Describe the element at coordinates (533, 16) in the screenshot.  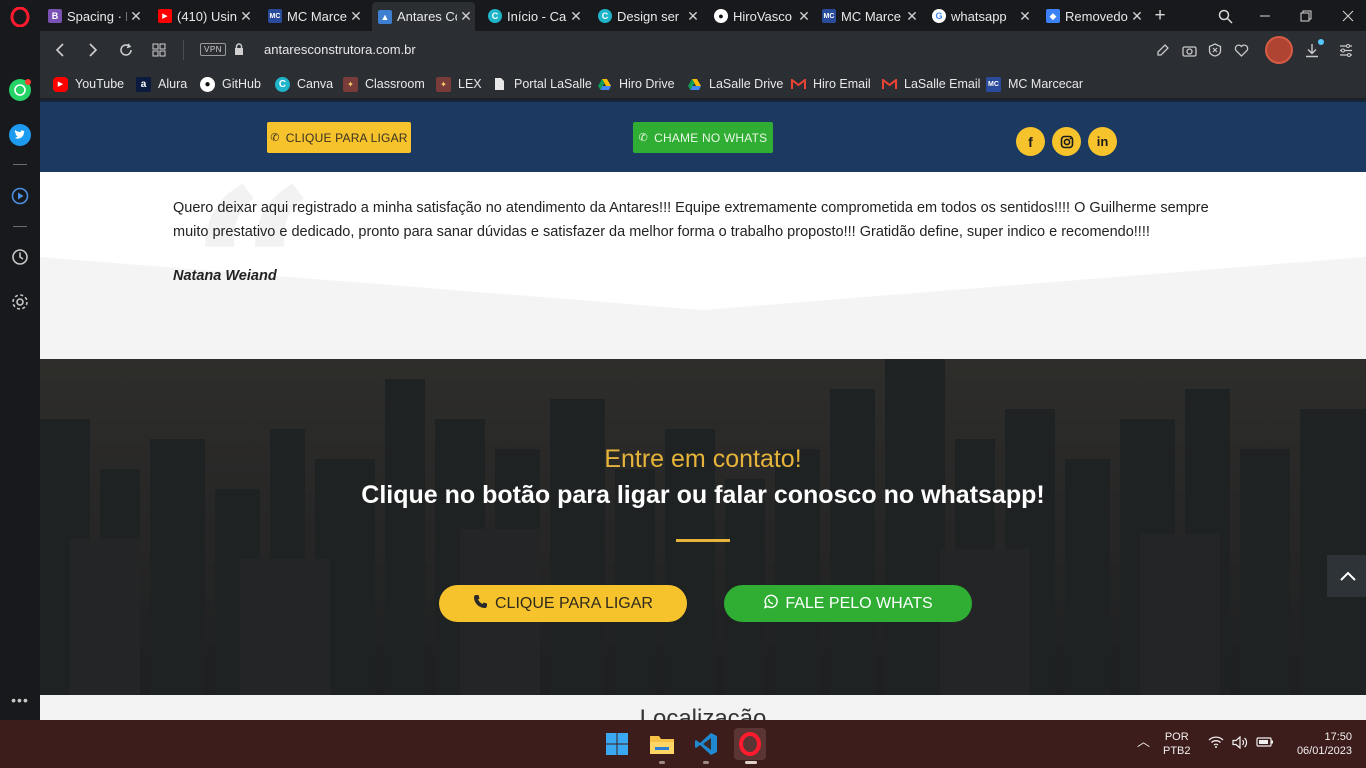
I see `tab: C Início - Ca ✕` at that location.